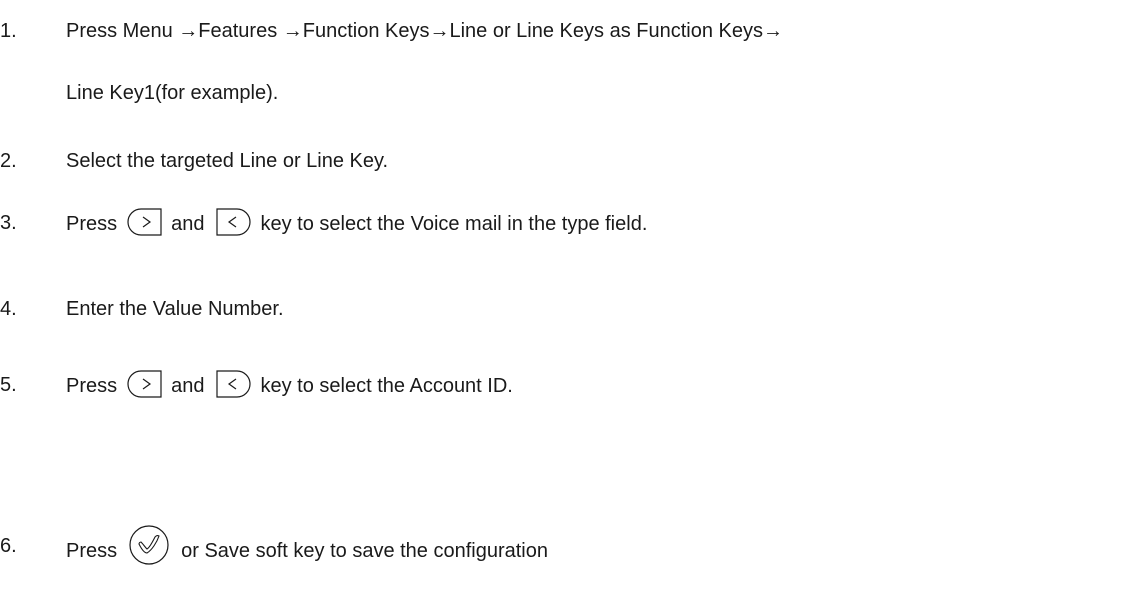  Describe the element at coordinates (175, 309) in the screenshot. I see `step-text: Enter the Value Number.` at that location.